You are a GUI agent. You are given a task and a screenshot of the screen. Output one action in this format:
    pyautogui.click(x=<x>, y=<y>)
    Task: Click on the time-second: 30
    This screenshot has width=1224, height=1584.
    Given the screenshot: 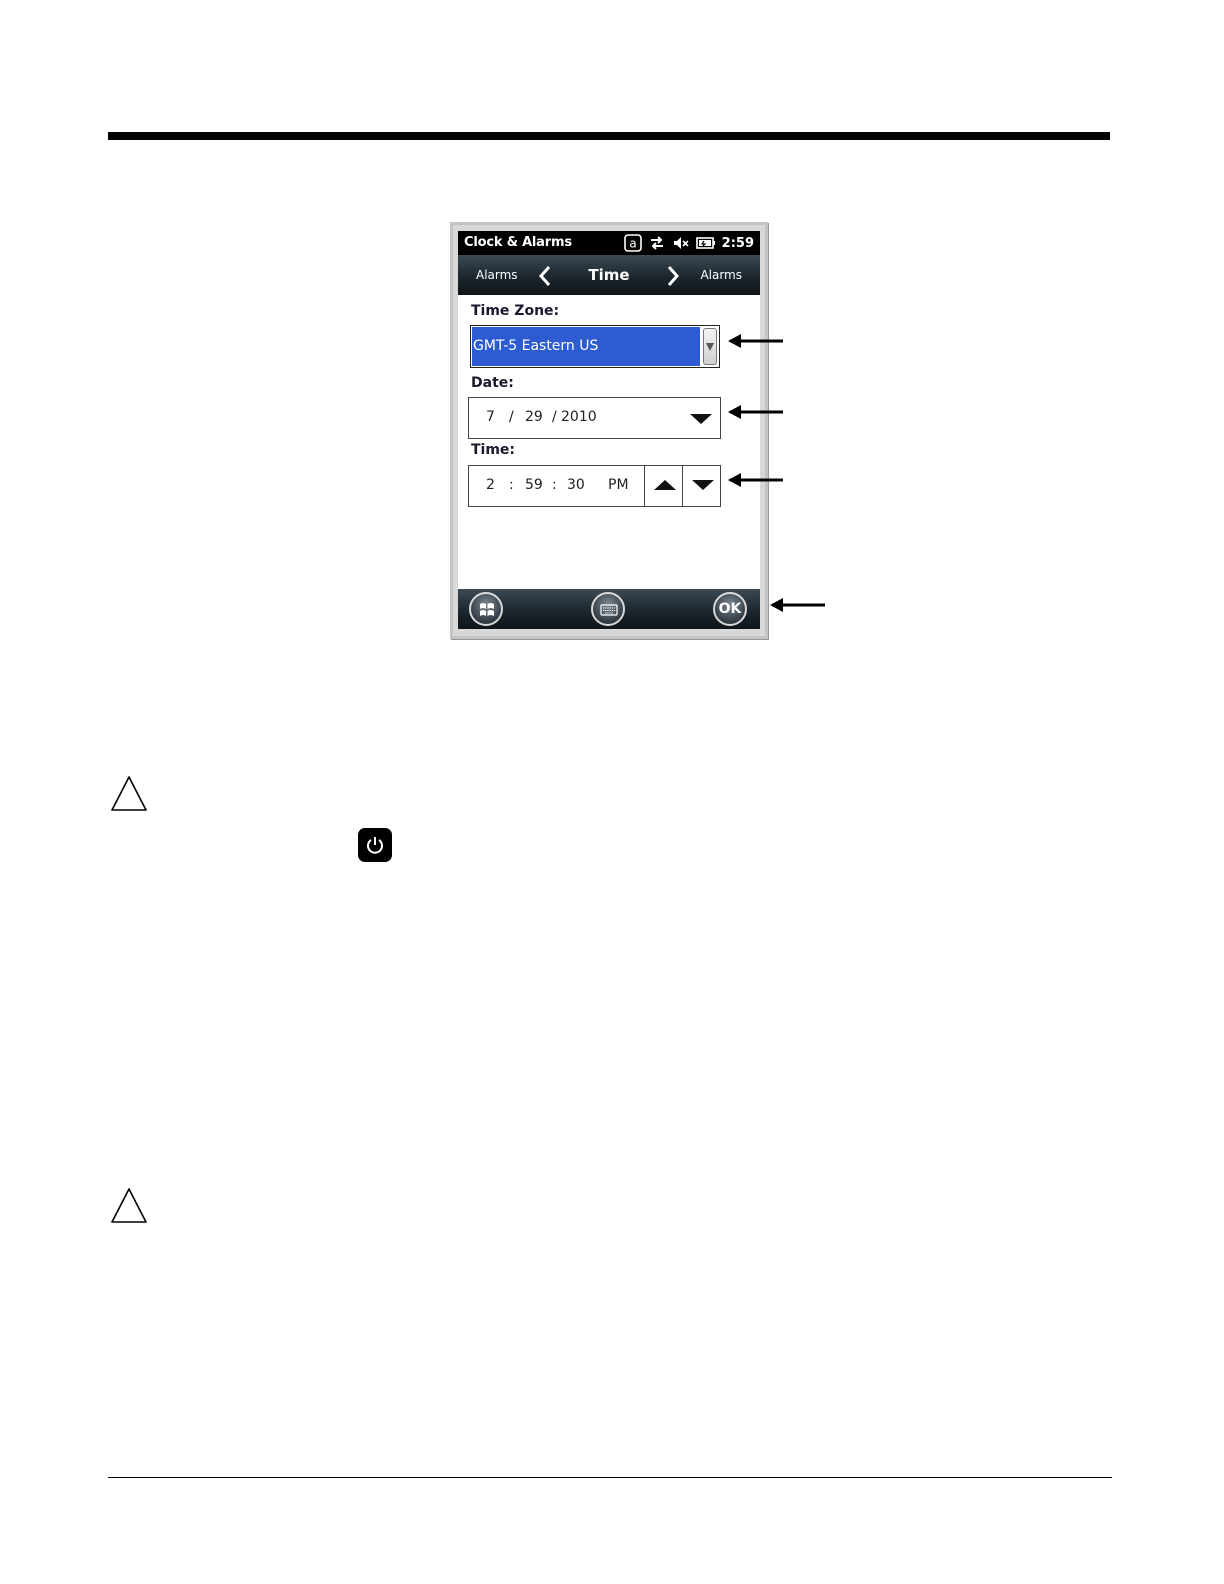 What is the action you would take?
    pyautogui.click(x=576, y=485)
    